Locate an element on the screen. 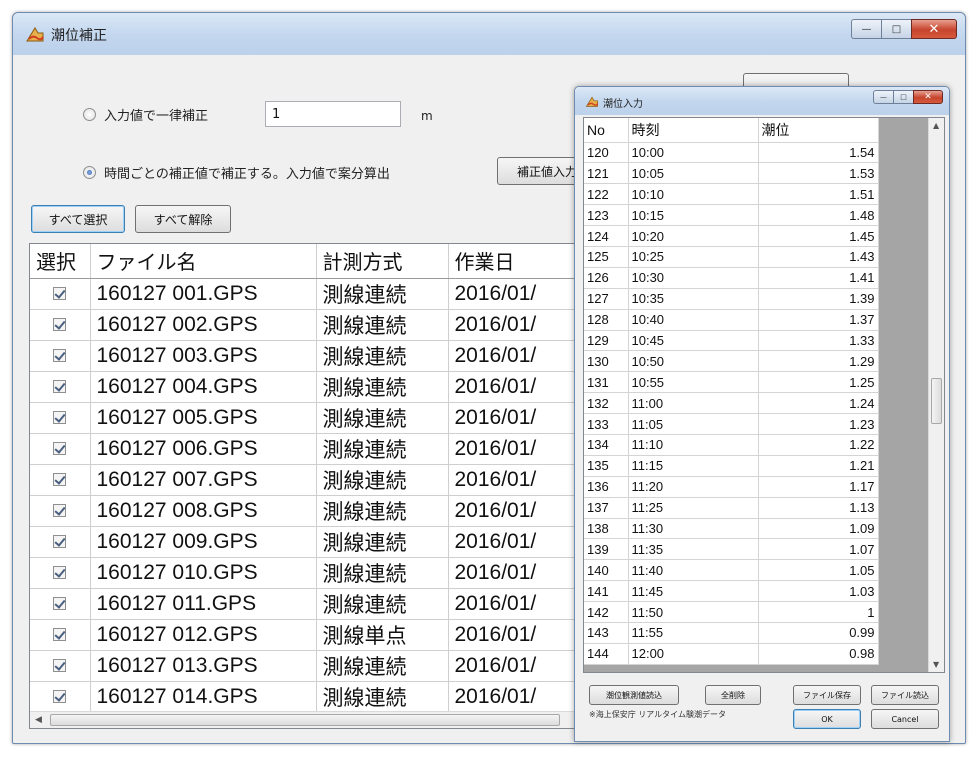 The width and height of the screenshot is (980, 760). tide-row: 121 10:05 1.53 is located at coordinates (731, 173).